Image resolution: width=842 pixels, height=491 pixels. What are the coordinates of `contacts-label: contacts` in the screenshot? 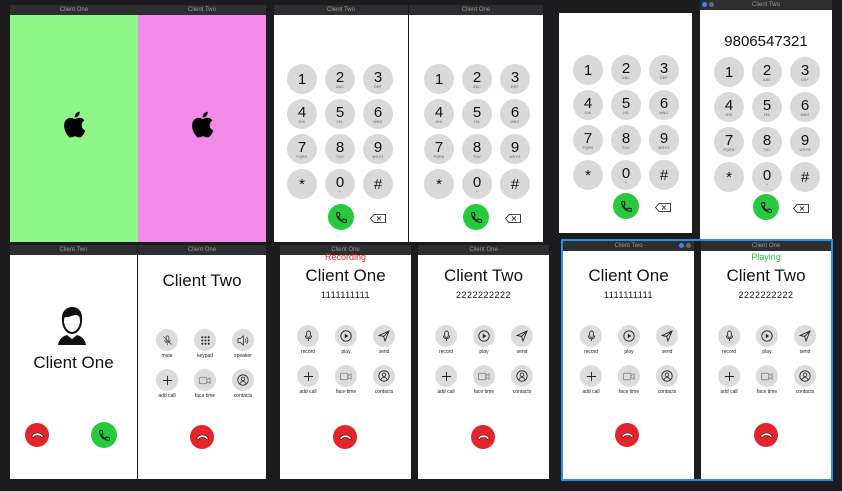 It's located at (522, 392).